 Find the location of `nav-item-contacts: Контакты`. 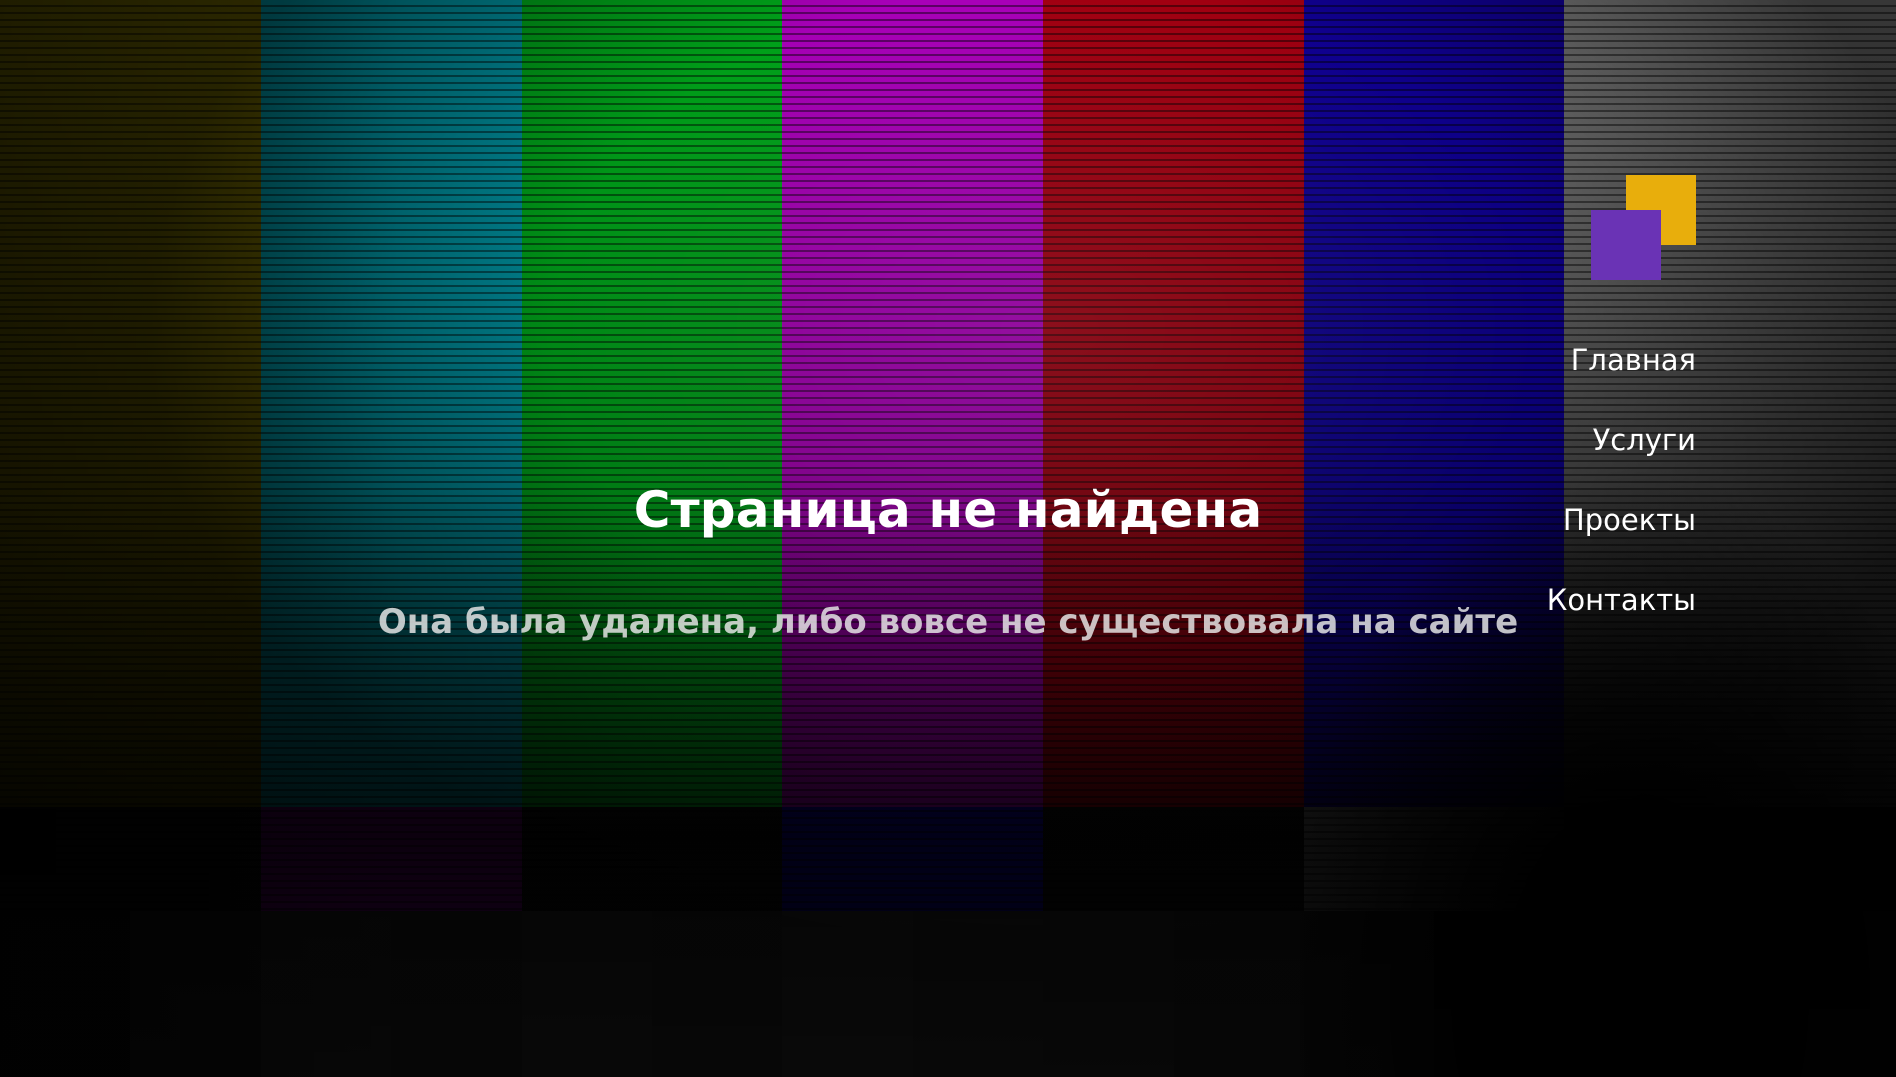

nav-item-contacts: Контакты is located at coordinates (1598, 600).